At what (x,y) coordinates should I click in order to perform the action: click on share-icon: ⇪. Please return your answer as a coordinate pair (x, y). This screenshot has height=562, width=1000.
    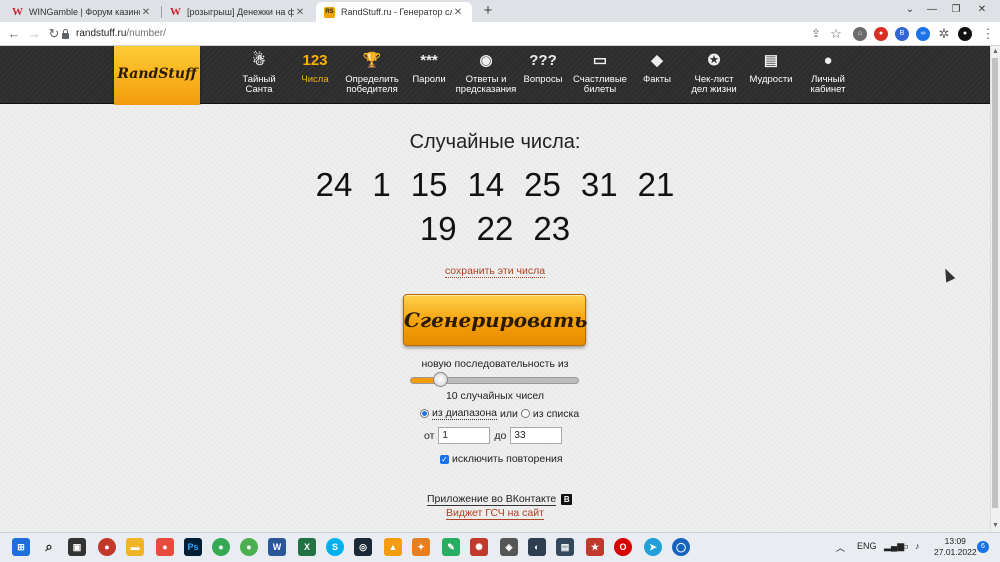
    Looking at the image, I should click on (816, 34).